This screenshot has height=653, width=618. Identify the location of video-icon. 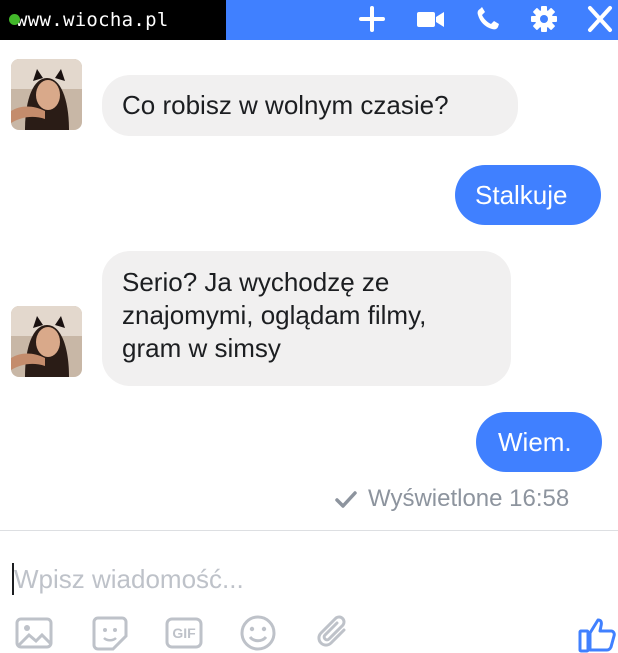
(430, 19).